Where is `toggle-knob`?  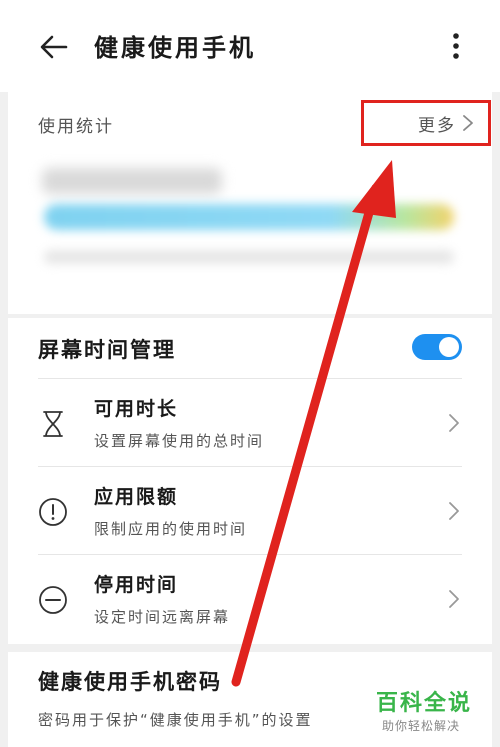 toggle-knob is located at coordinates (449, 347).